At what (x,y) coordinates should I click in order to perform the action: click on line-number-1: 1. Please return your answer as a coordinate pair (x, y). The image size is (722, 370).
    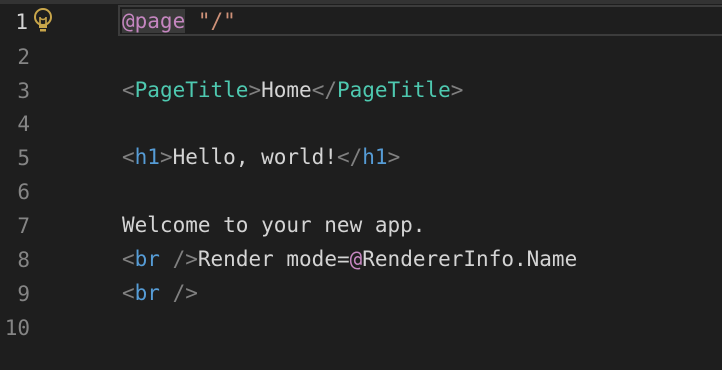
    Looking at the image, I should click on (14, 22).